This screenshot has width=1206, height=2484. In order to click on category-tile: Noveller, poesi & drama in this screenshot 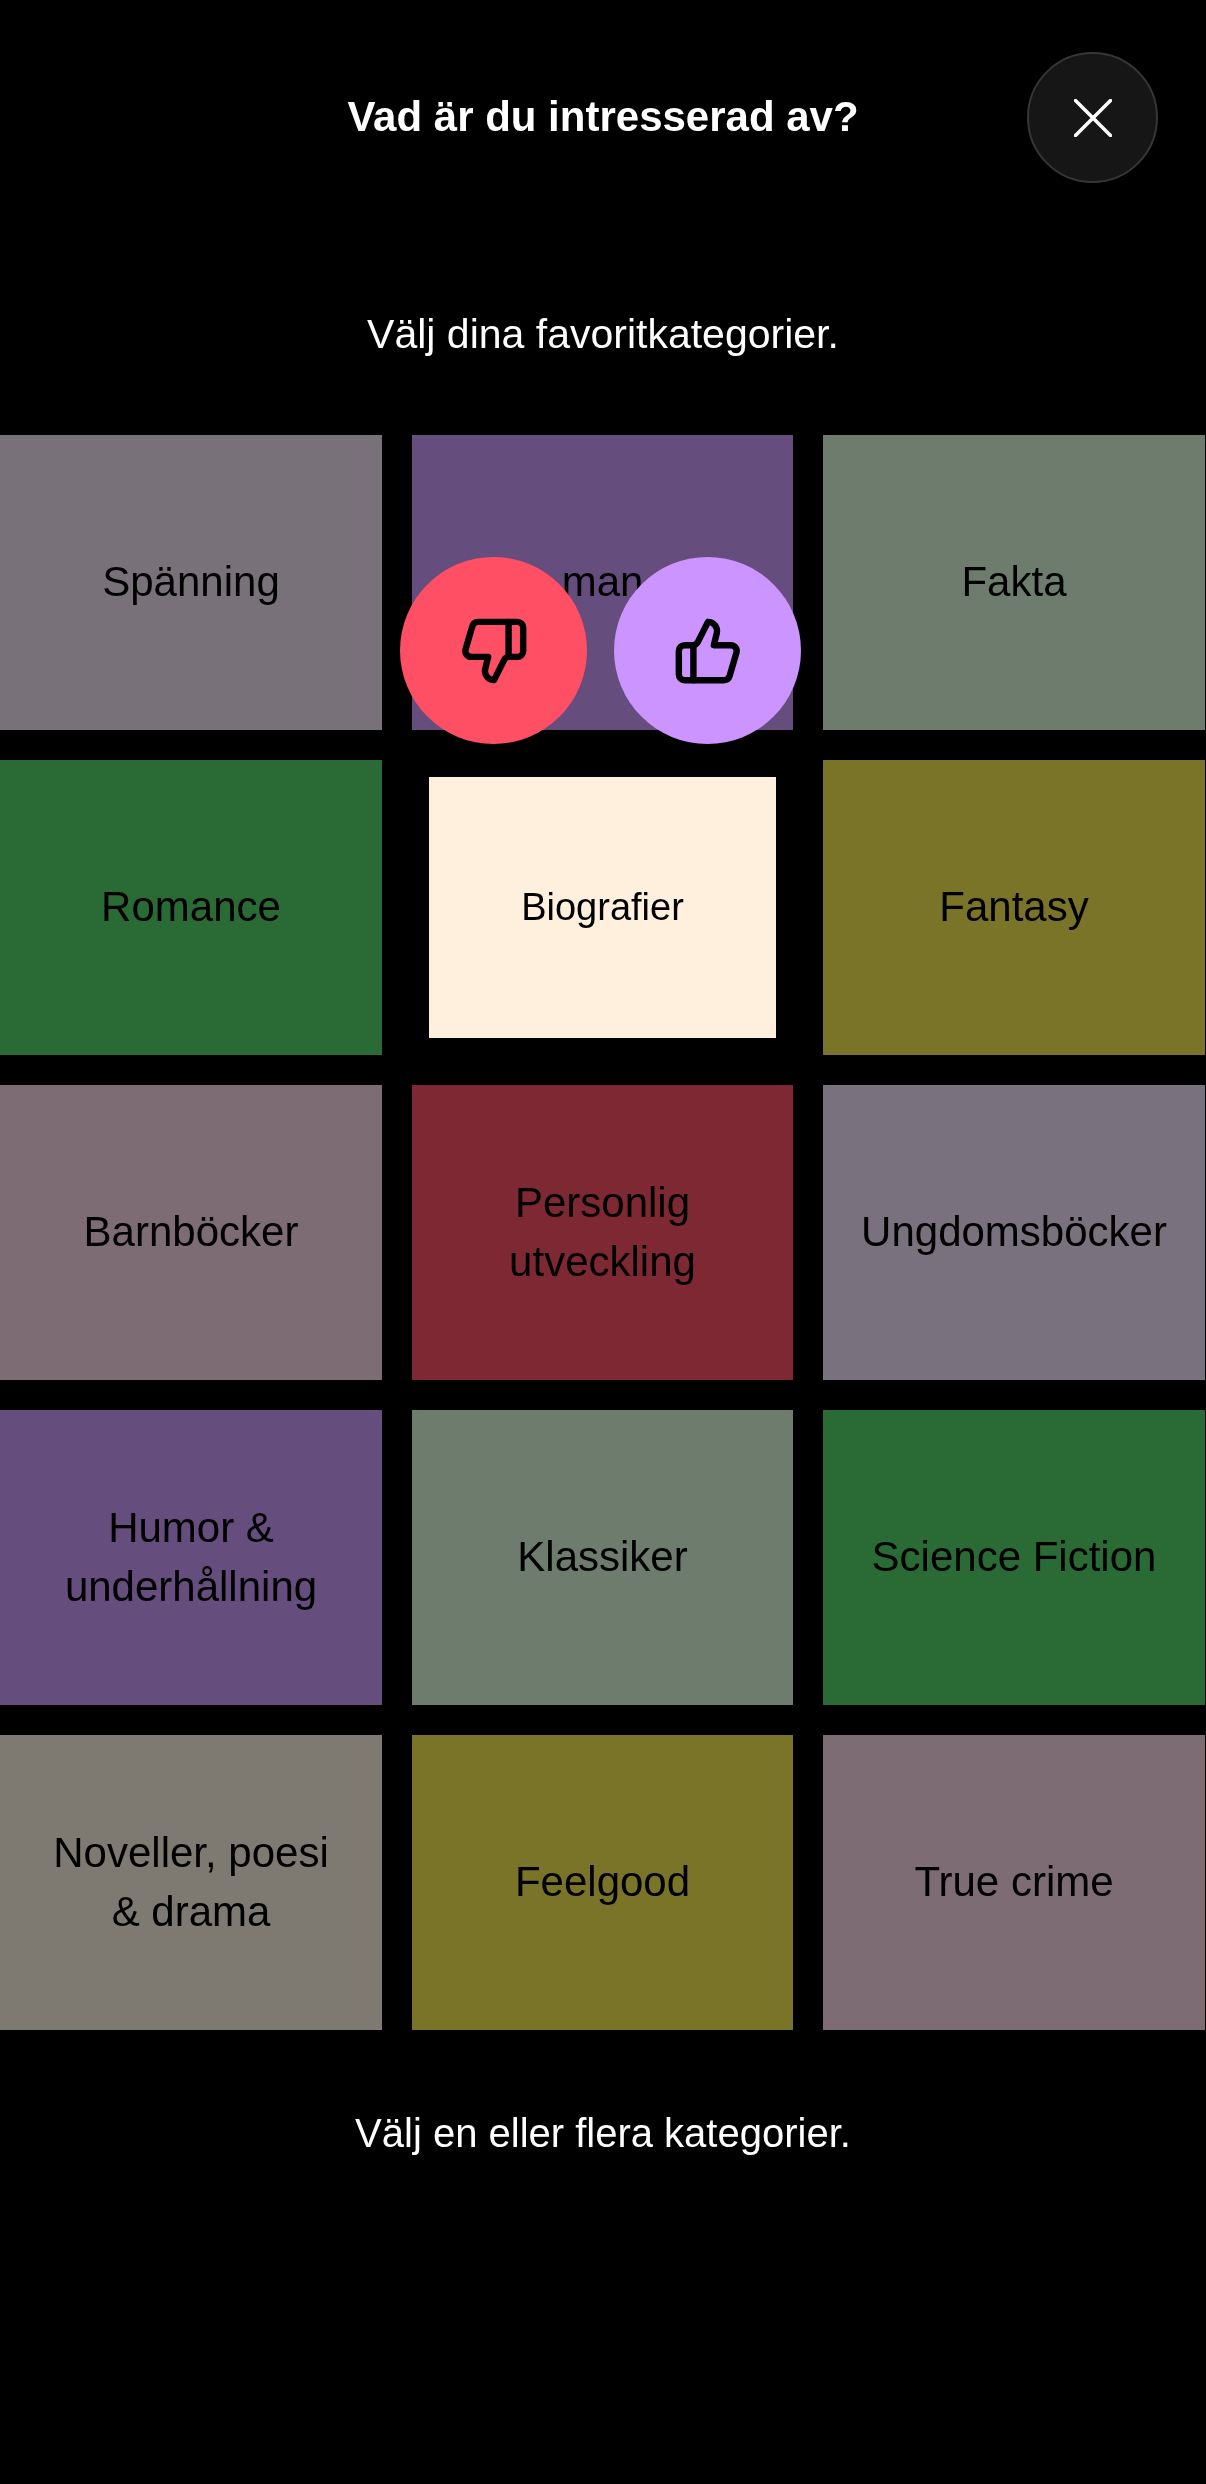, I will do `click(191, 1883)`.